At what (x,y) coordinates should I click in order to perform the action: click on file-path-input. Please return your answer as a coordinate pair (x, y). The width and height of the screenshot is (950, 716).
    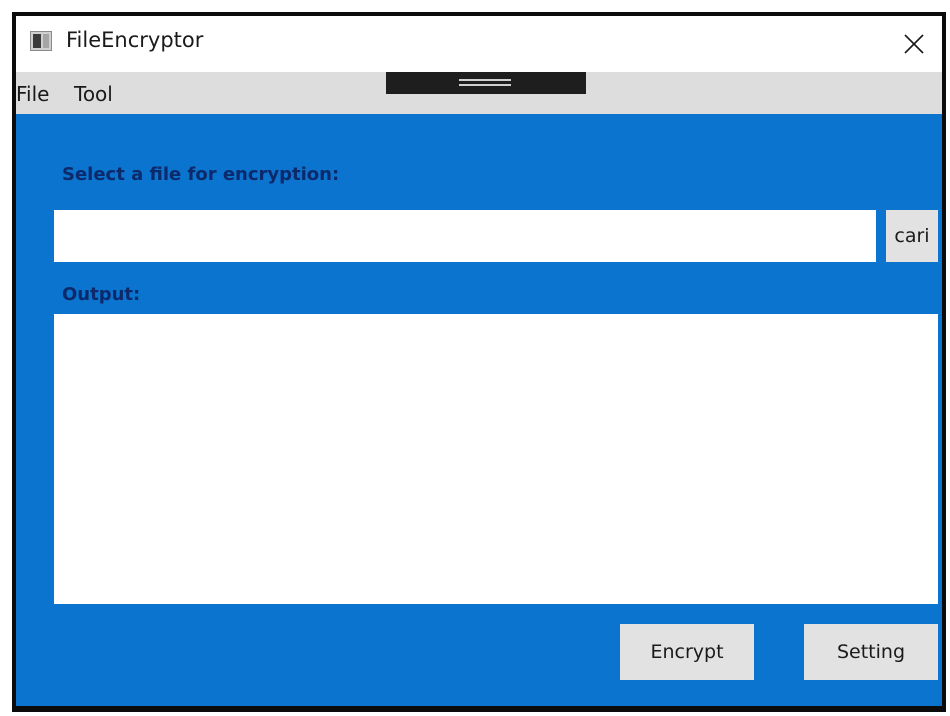
    Looking at the image, I should click on (465, 236).